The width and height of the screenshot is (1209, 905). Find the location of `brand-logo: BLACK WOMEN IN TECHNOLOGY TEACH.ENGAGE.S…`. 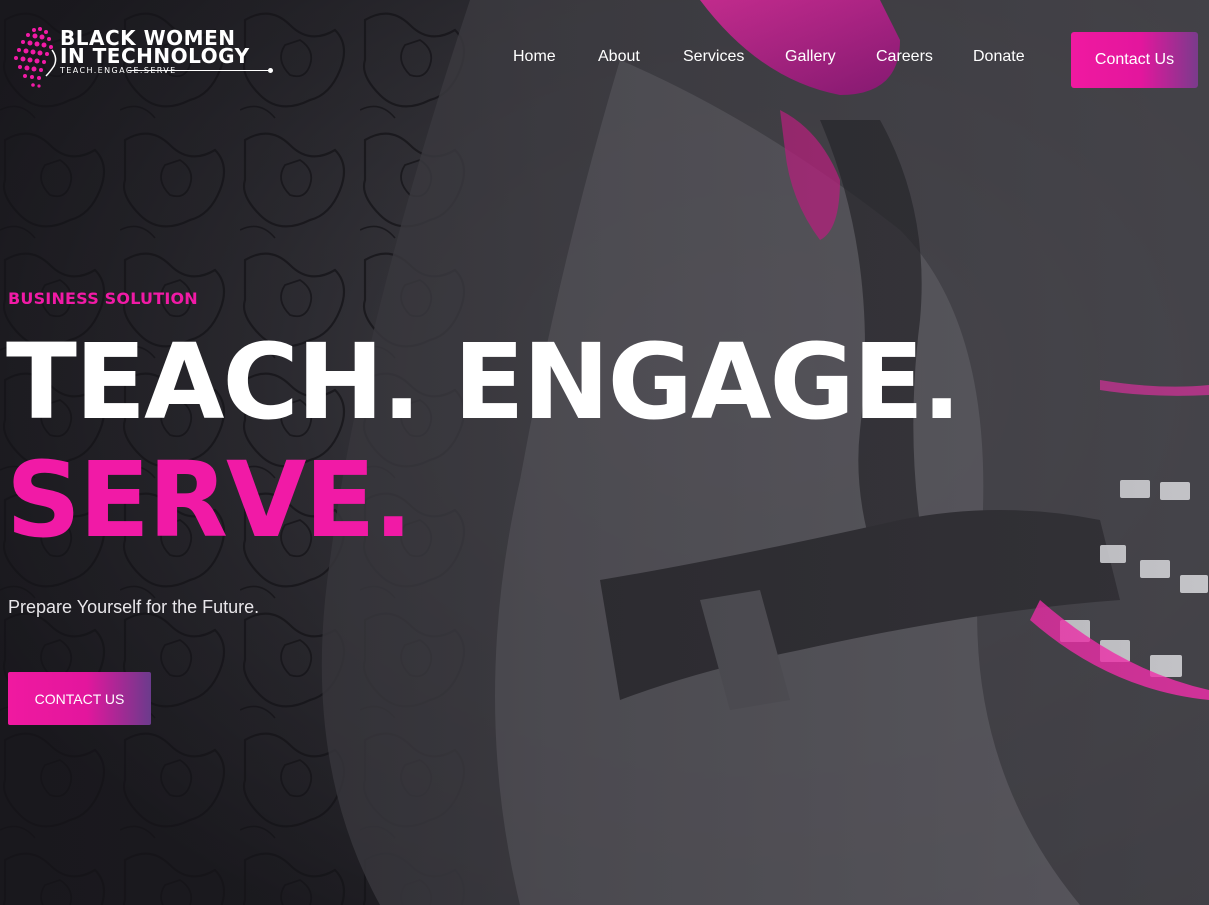

brand-logo: BLACK WOMEN IN TECHNOLOGY TEACH.ENGAGE.S… is located at coordinates (140, 58).